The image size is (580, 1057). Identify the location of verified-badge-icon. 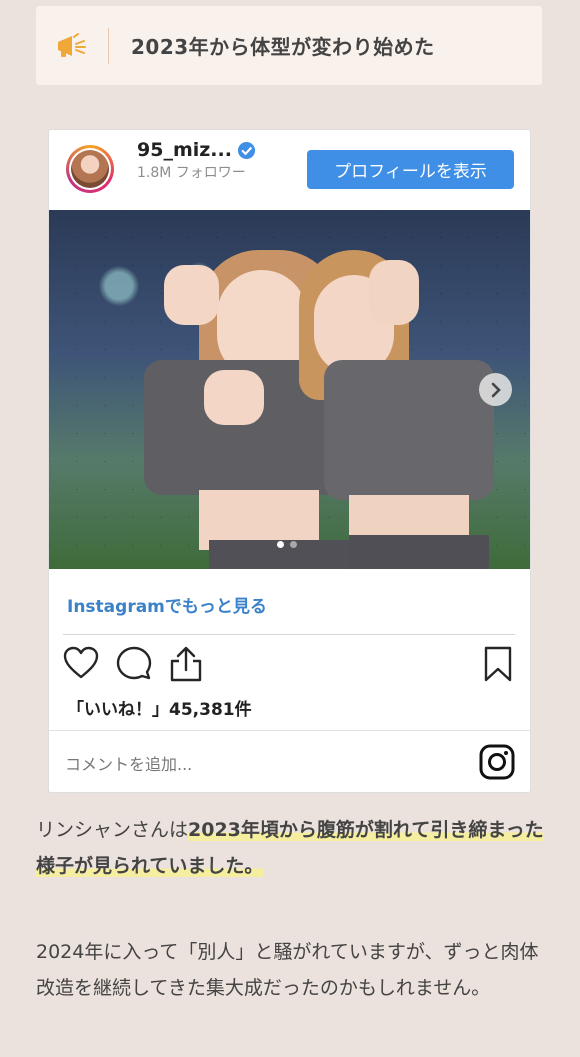
(246, 150).